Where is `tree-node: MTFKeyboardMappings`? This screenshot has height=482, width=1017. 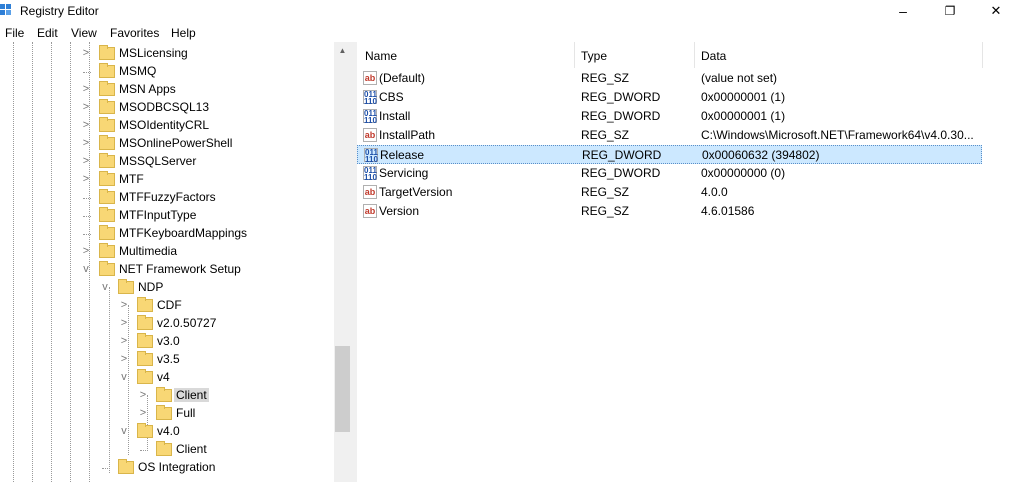
tree-node: MTFKeyboardMappings is located at coordinates (167, 234).